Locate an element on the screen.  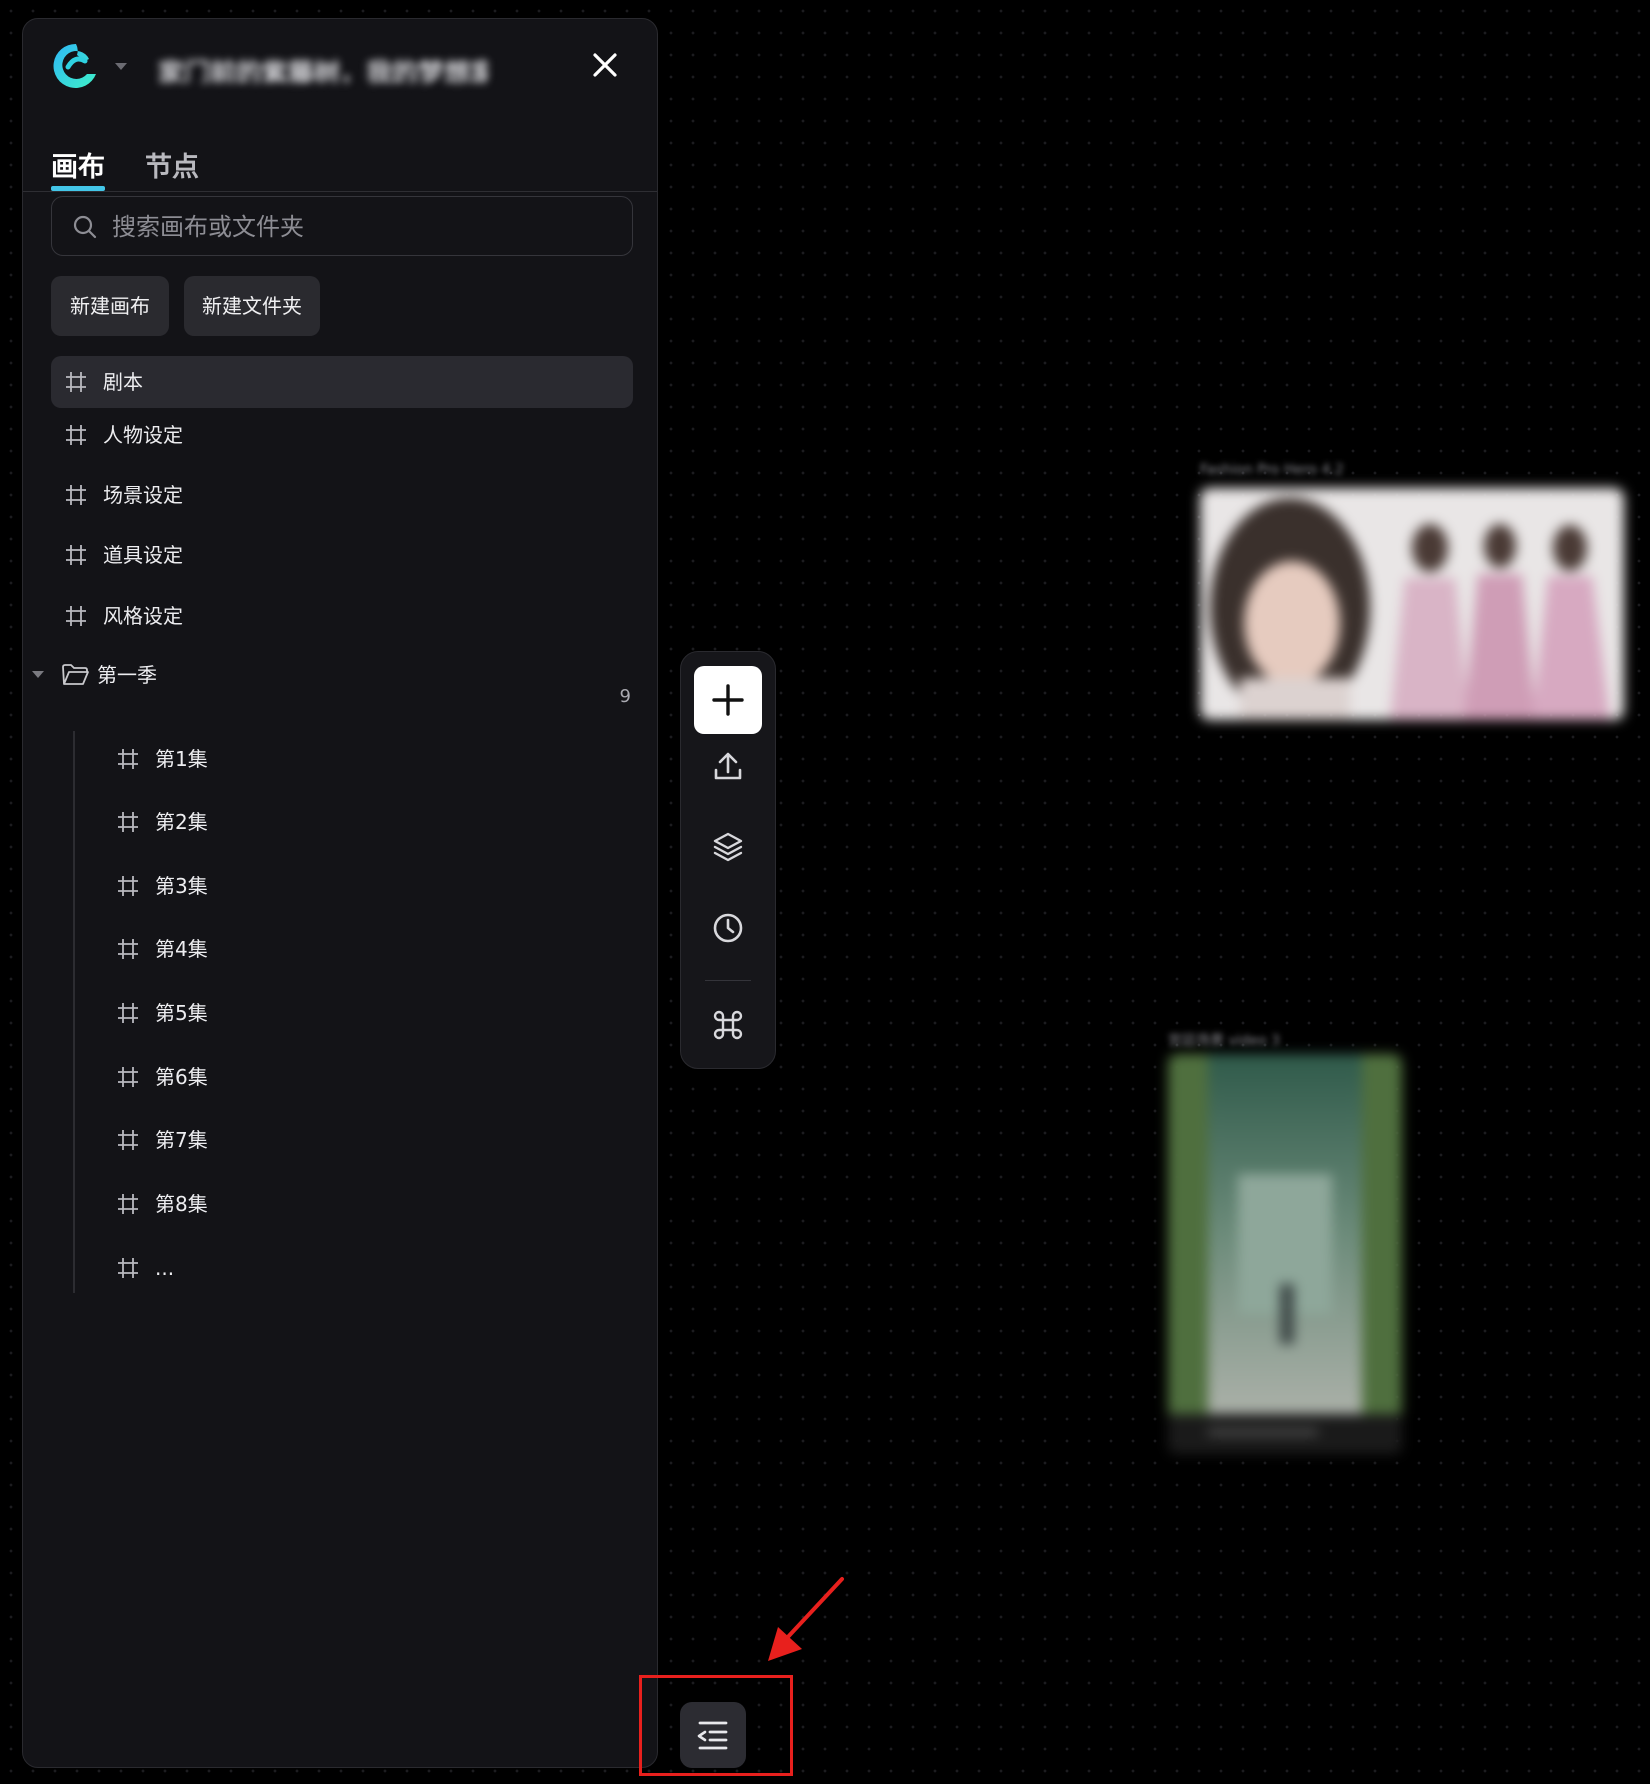
character-image is located at coordinates (1412, 604).